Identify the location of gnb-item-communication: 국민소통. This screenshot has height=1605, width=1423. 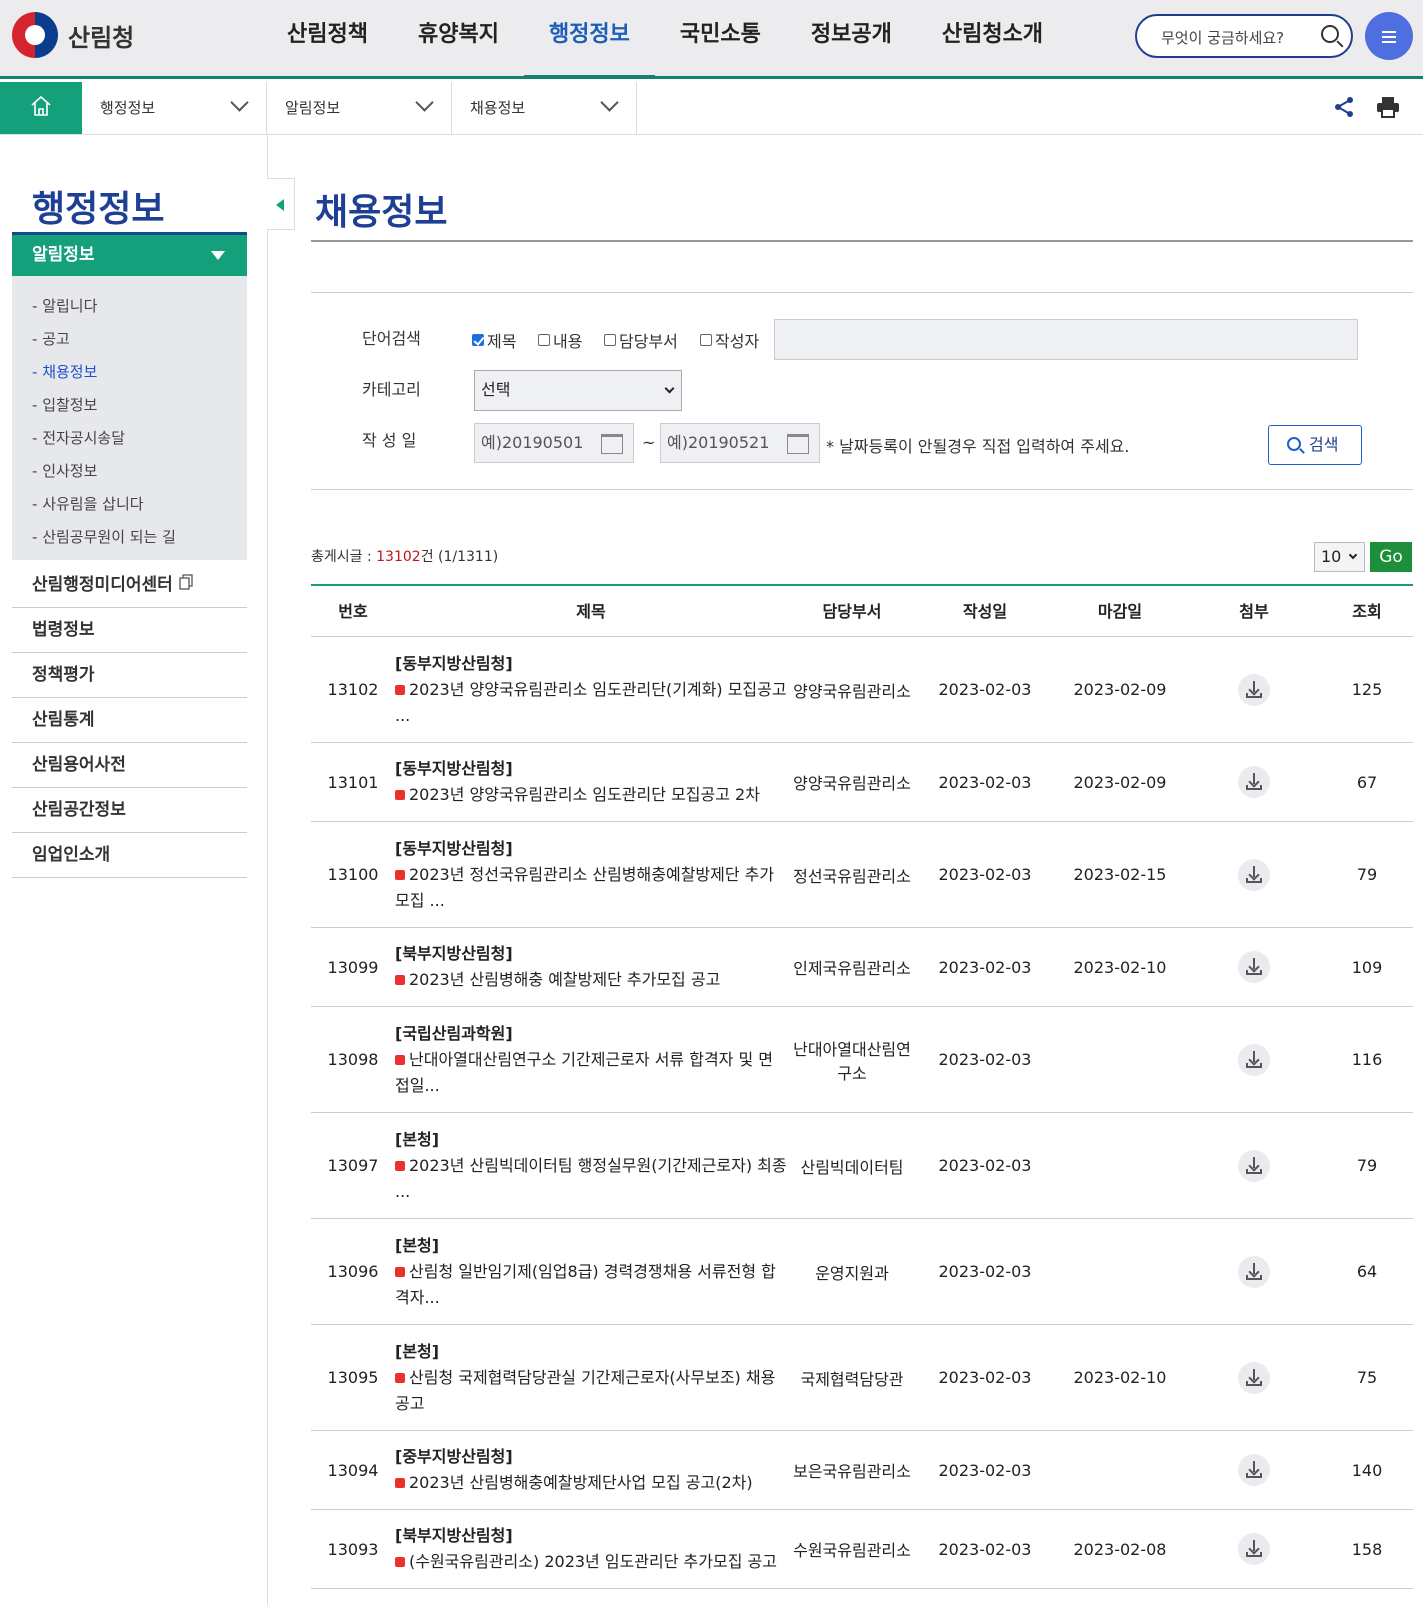
(720, 39).